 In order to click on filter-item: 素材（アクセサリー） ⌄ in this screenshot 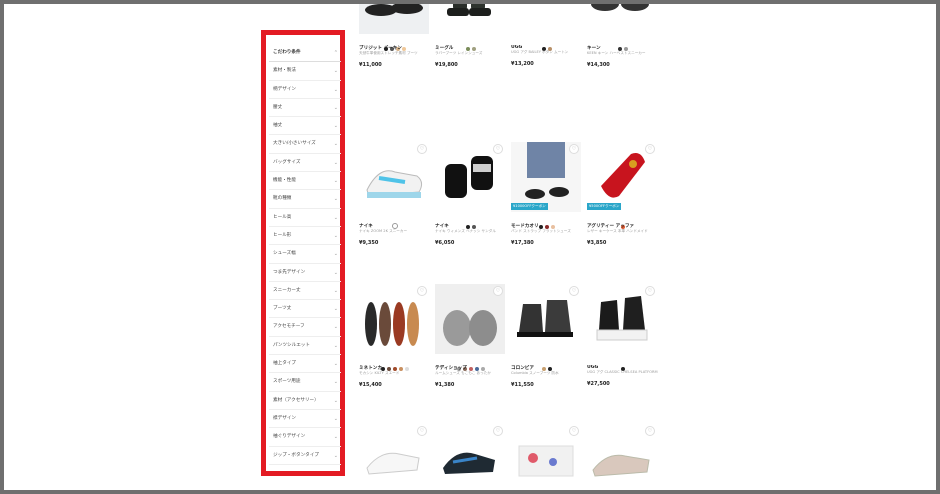, I will do `click(305, 401)`.